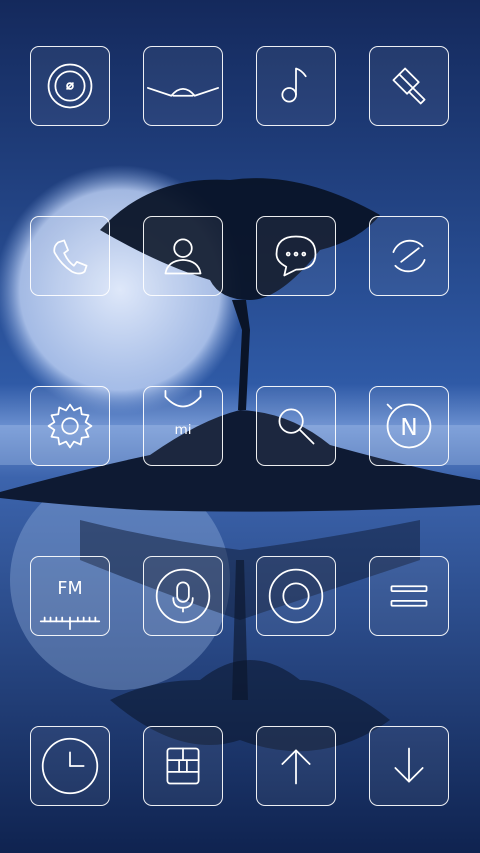 This screenshot has width=480, height=853. What do you see at coordinates (183, 596) in the screenshot?
I see `voice-recorder-icon` at bounding box center [183, 596].